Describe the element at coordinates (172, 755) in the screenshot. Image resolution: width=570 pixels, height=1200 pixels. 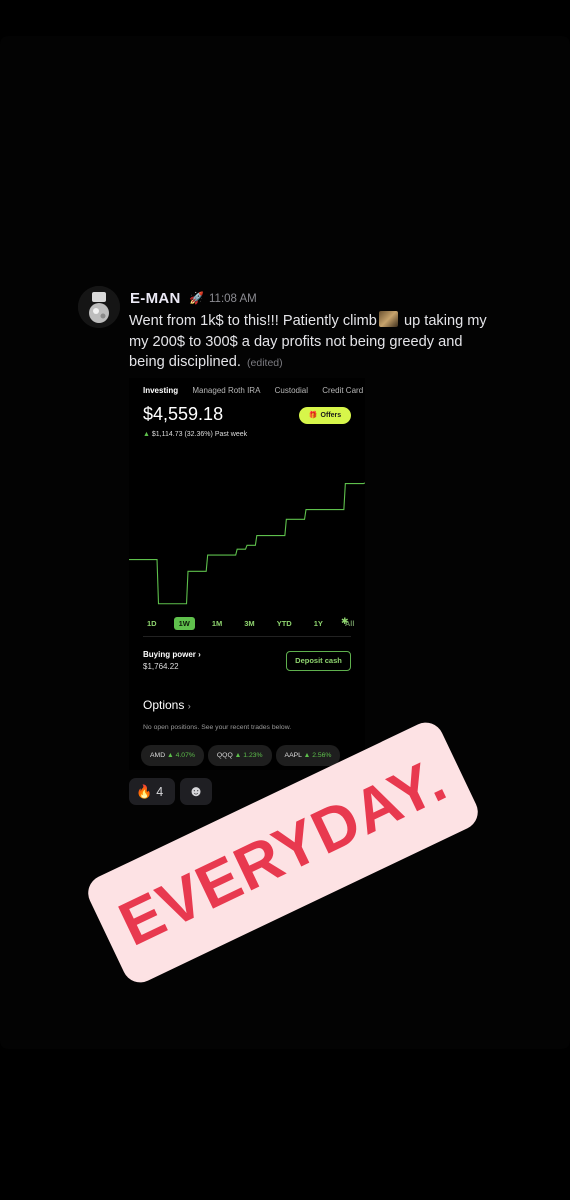
I see `ticker-chip: AMD ▲ 4.07%` at that location.